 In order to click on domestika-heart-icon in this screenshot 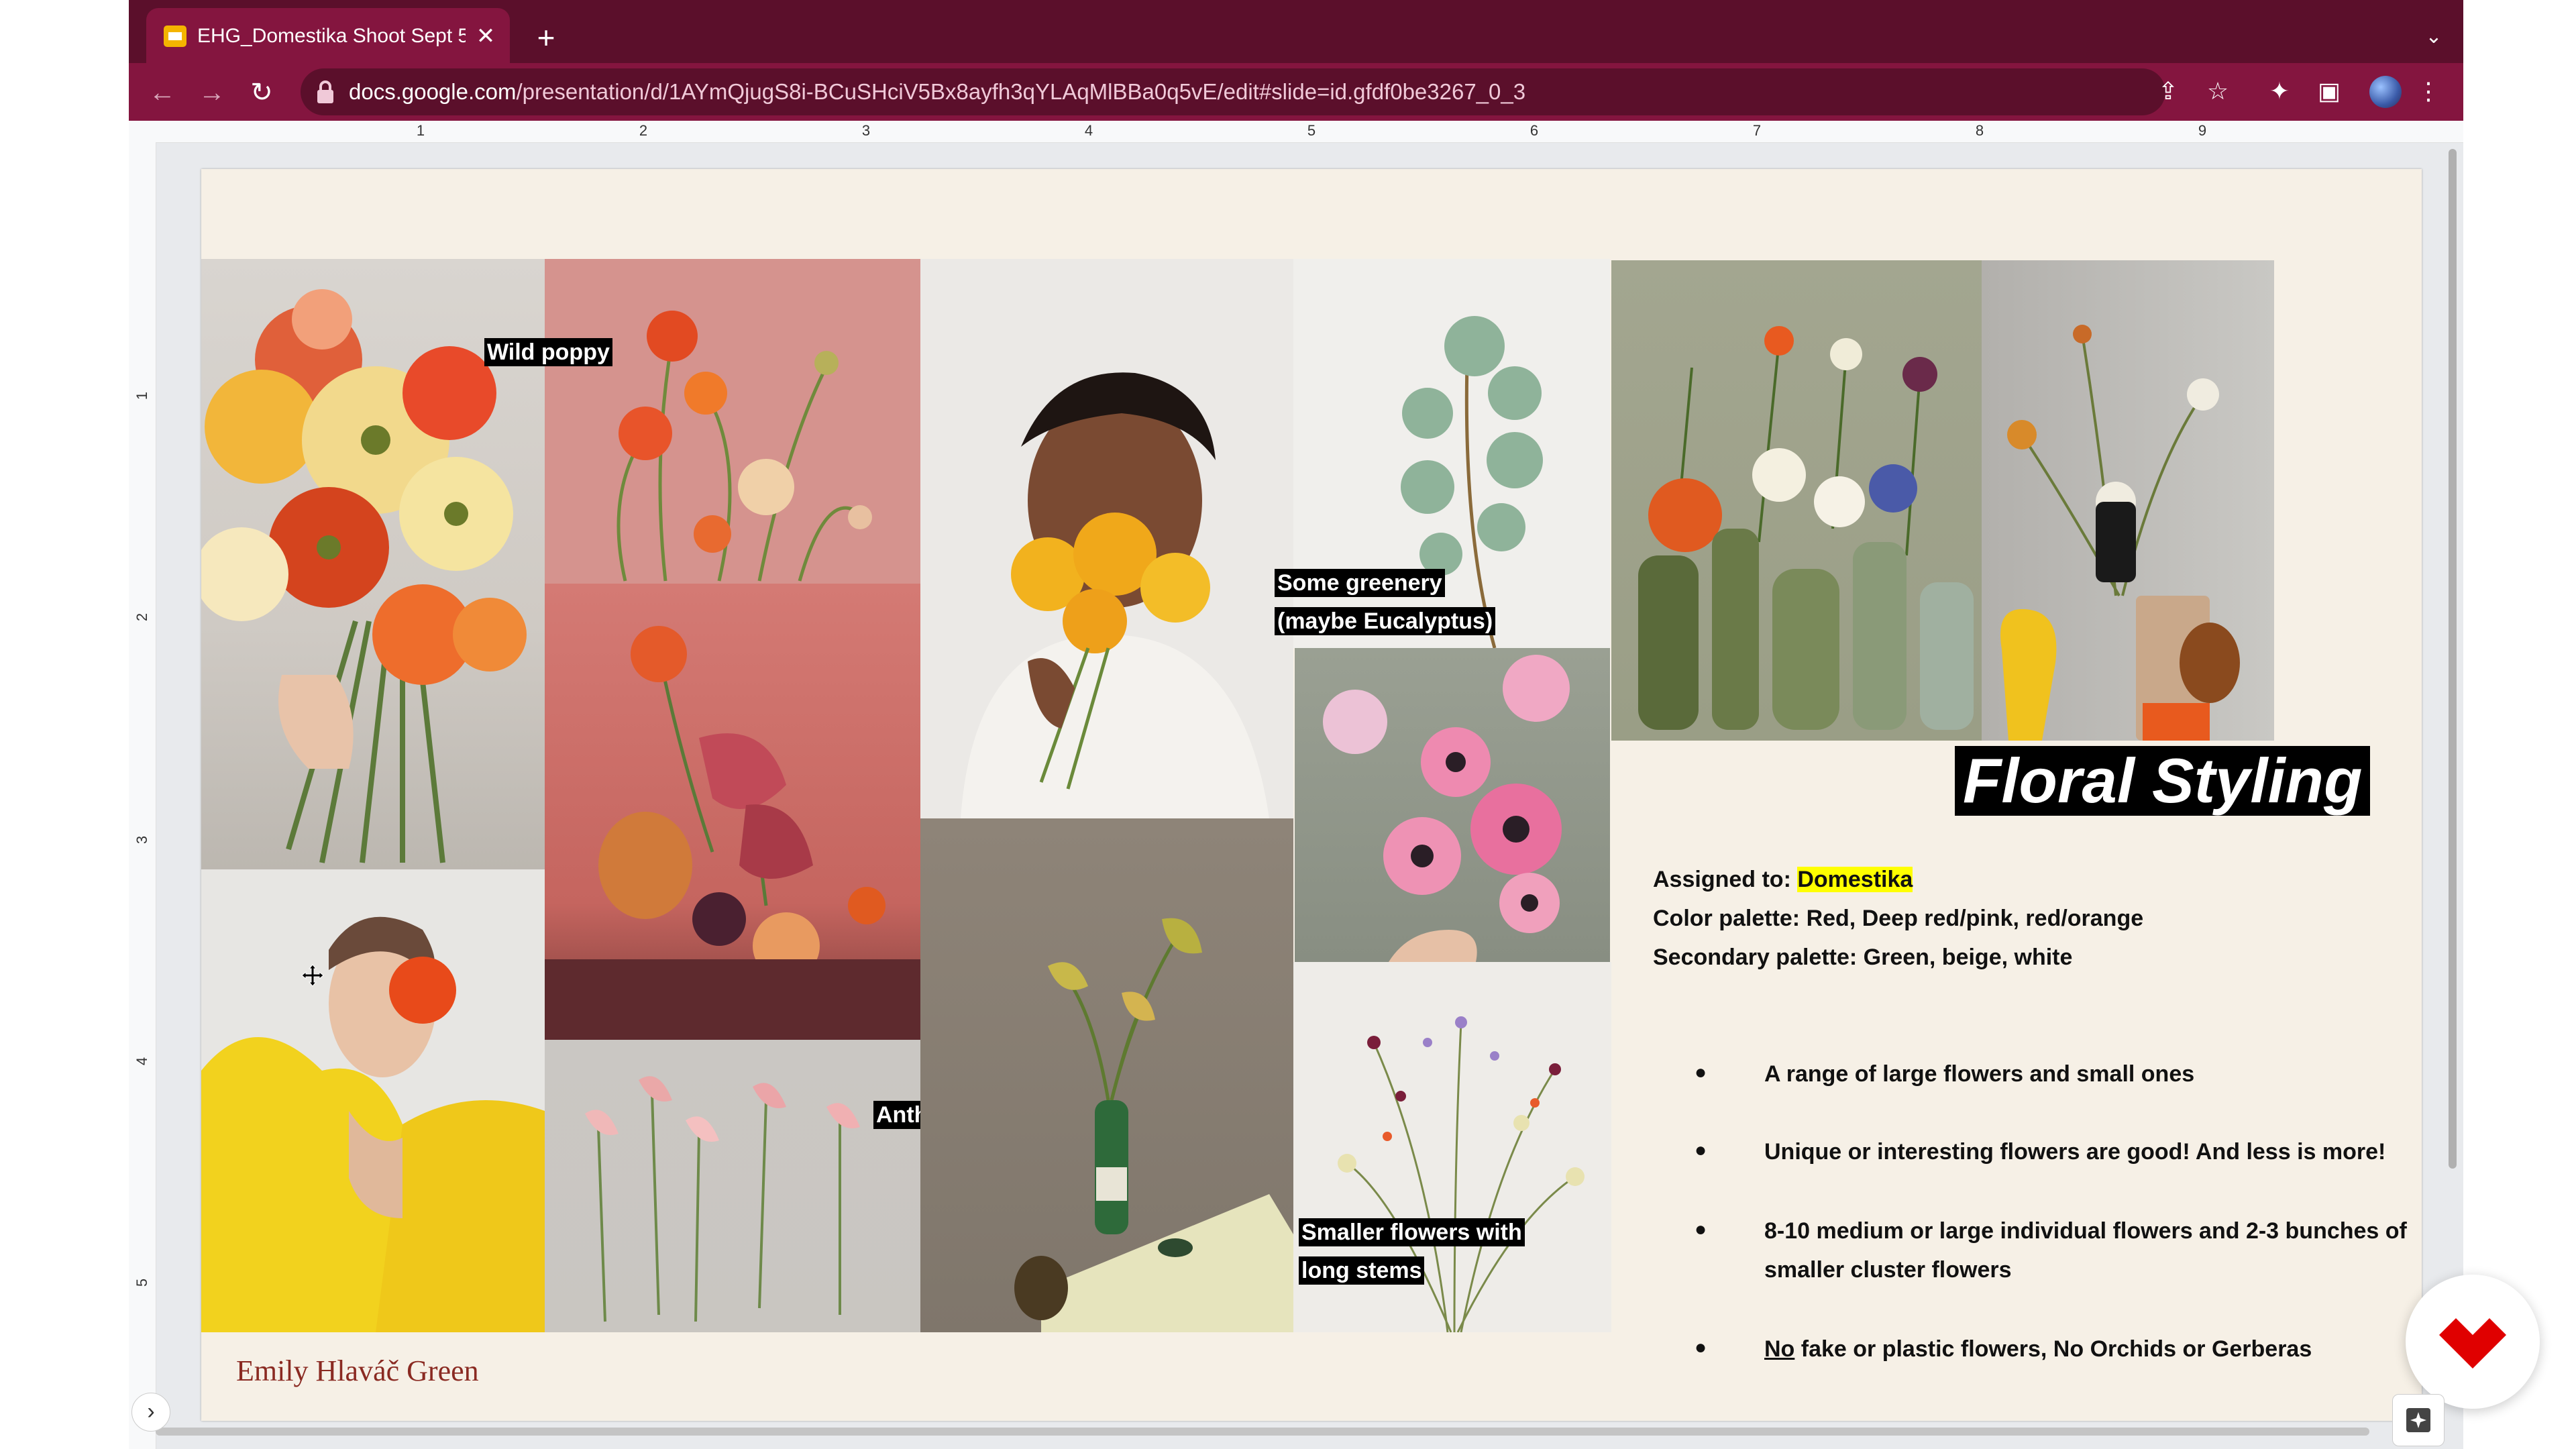, I will do `click(2472, 1343)`.